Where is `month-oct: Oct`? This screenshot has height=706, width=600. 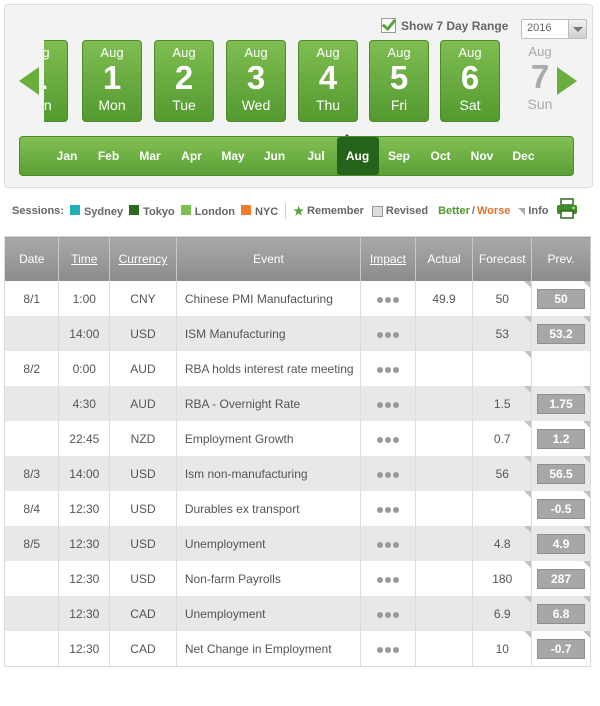
month-oct: Oct is located at coordinates (441, 156).